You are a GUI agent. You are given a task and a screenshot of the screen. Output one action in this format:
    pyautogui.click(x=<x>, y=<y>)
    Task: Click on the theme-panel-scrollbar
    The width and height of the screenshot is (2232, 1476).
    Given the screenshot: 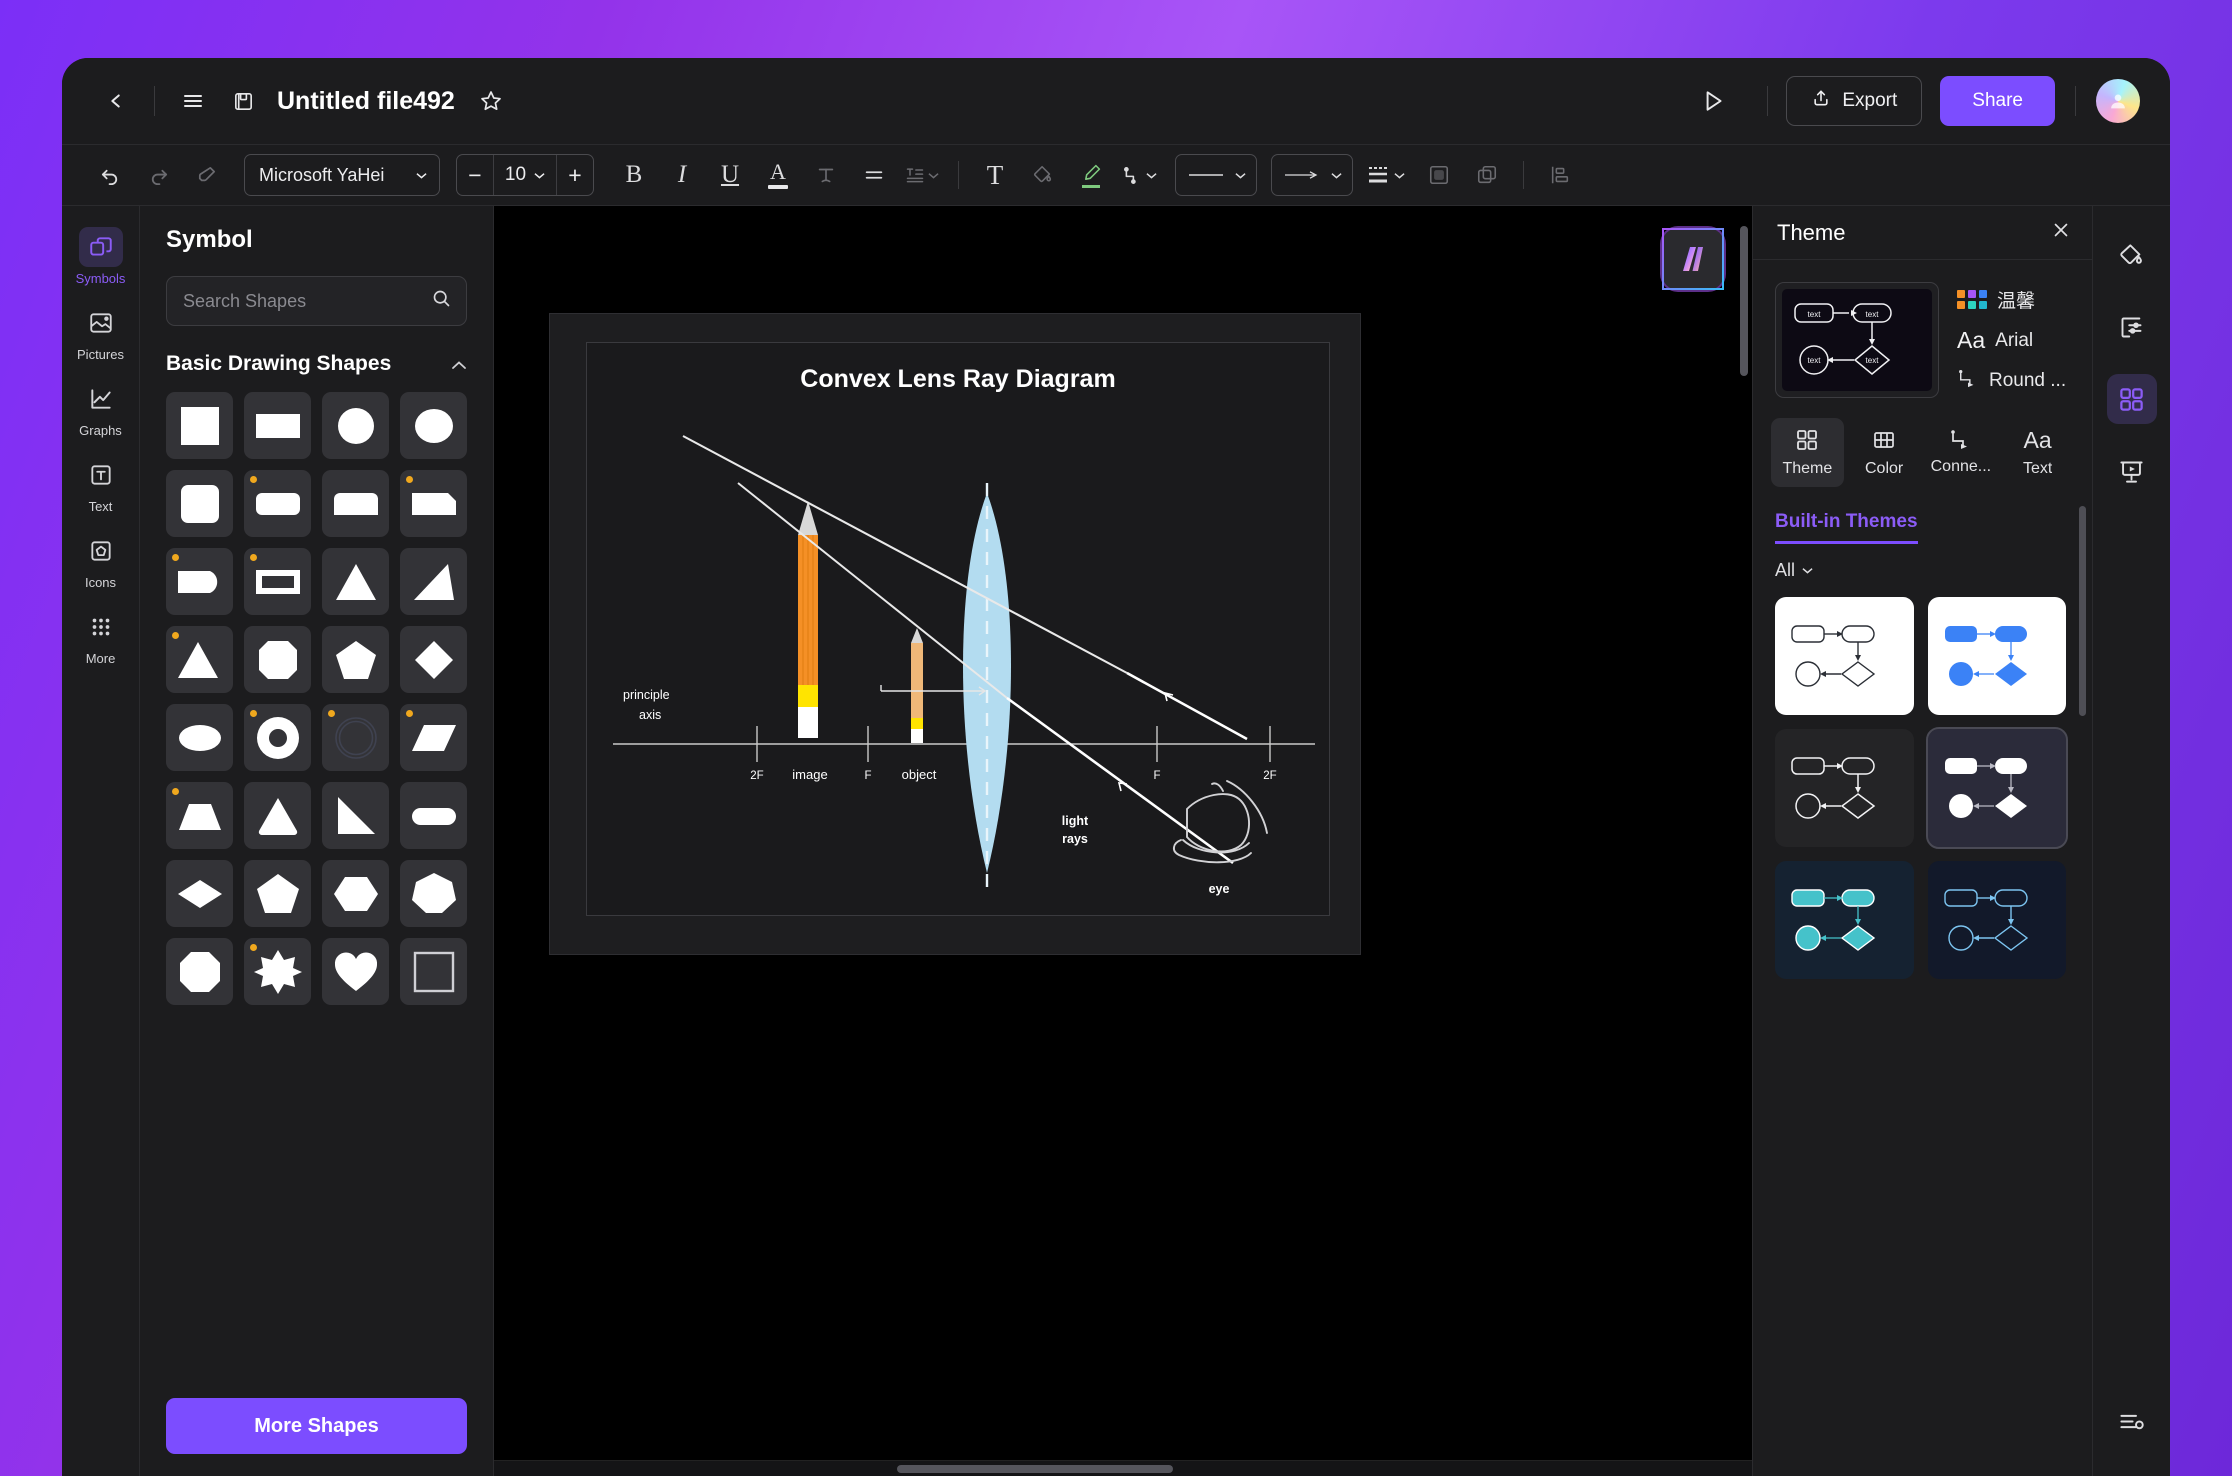 What is the action you would take?
    pyautogui.click(x=2082, y=983)
    